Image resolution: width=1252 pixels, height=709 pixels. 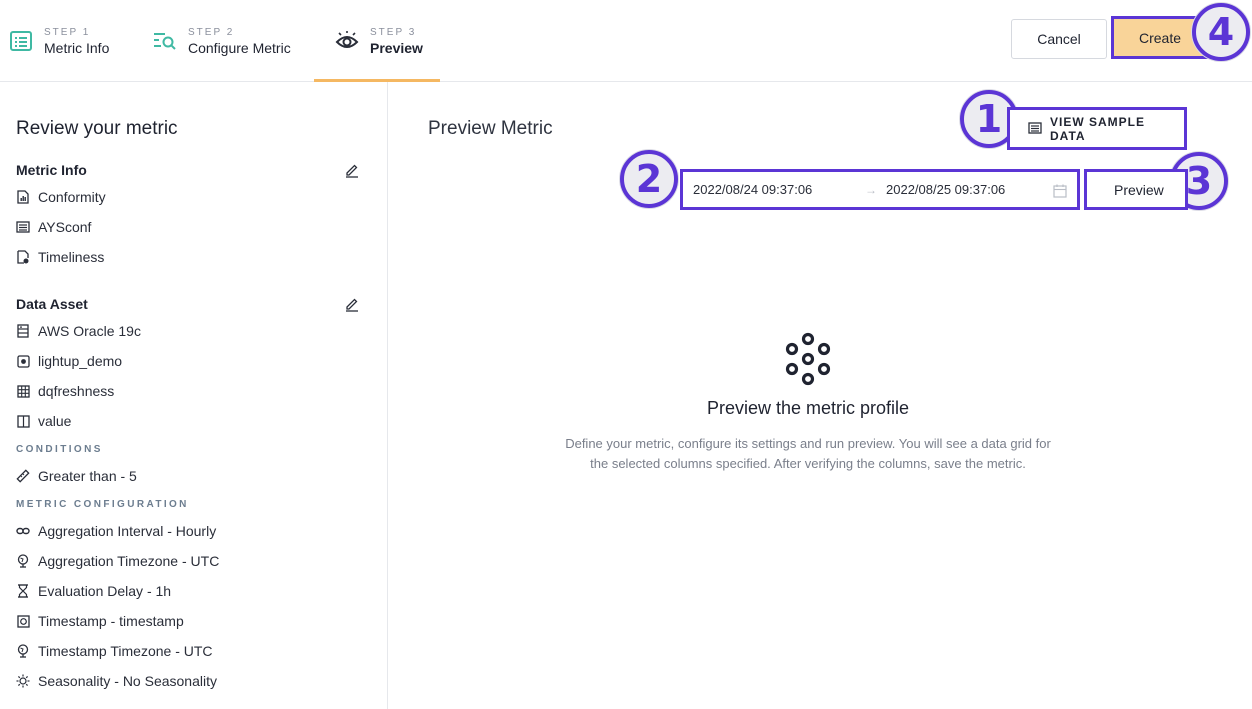 I want to click on step-name: Preview, so click(x=396, y=47).